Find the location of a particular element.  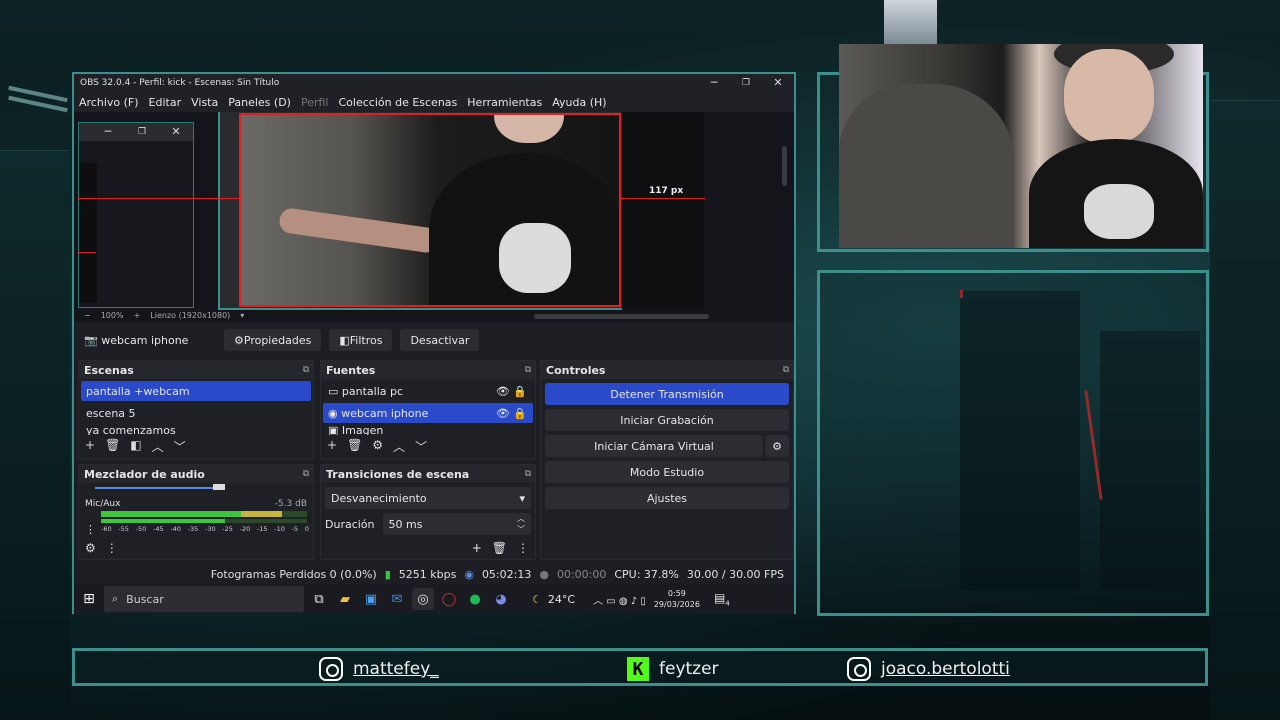

menu-editar: Editar is located at coordinates (165, 102).